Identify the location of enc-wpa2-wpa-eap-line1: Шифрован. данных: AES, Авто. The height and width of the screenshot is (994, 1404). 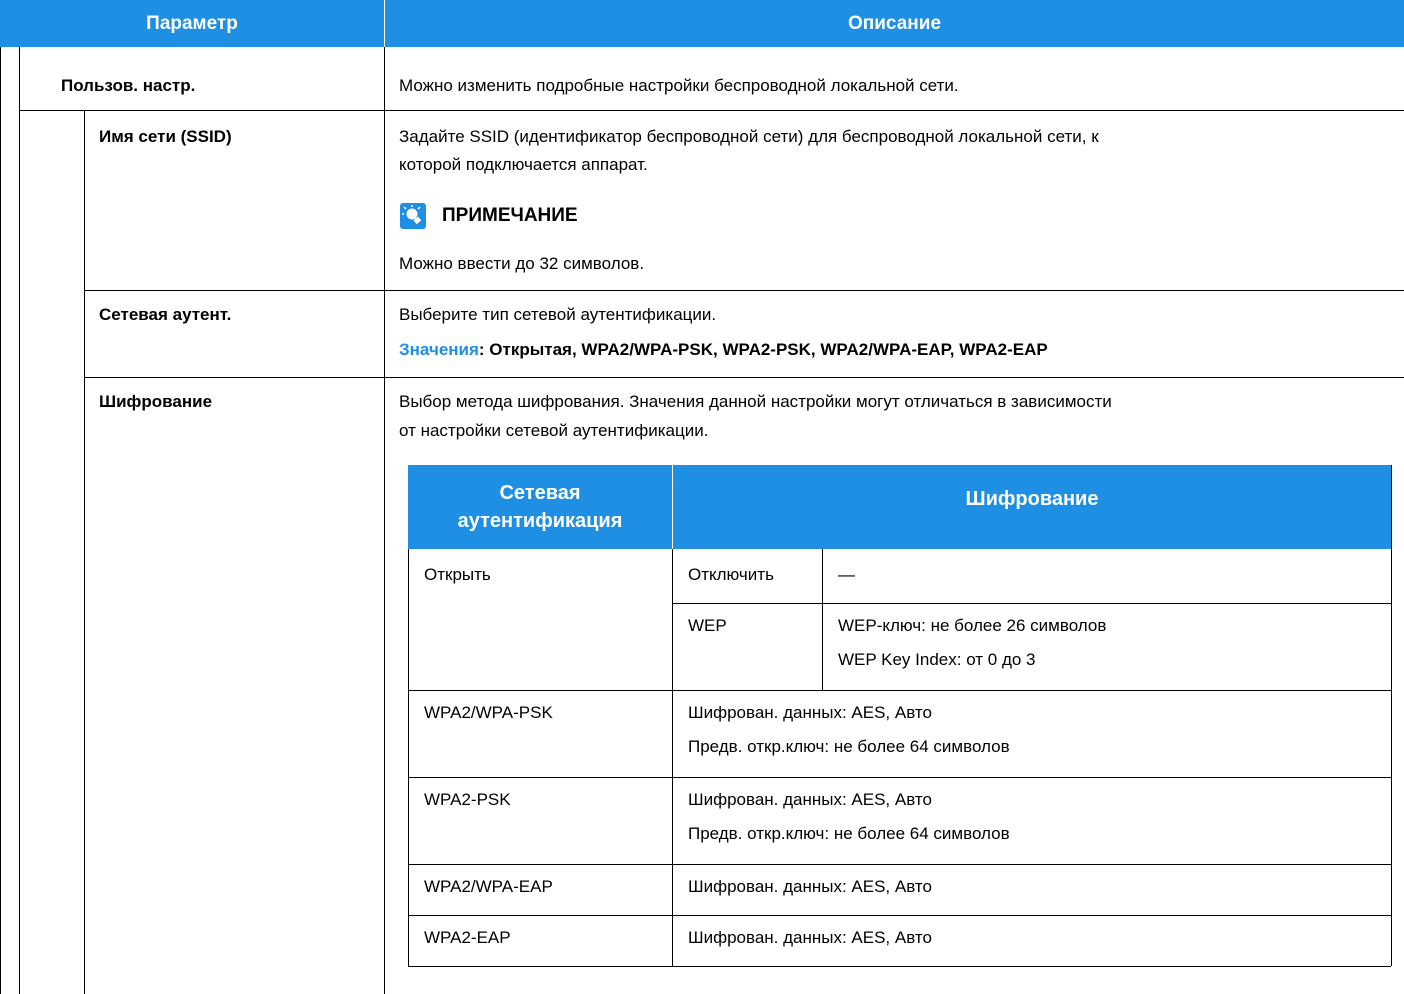
(810, 886).